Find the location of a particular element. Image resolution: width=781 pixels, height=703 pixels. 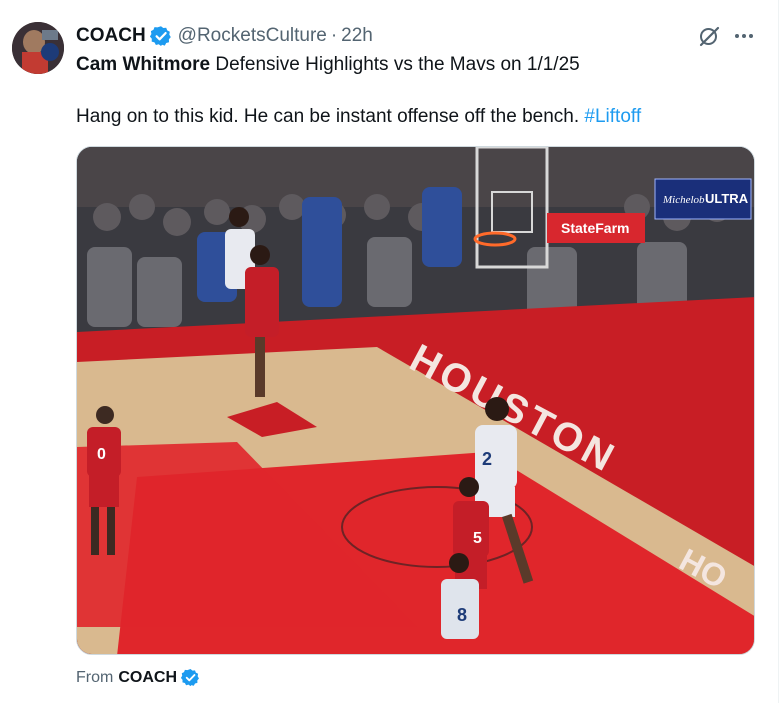

author-handle: @RocketsCulture is located at coordinates (252, 36).